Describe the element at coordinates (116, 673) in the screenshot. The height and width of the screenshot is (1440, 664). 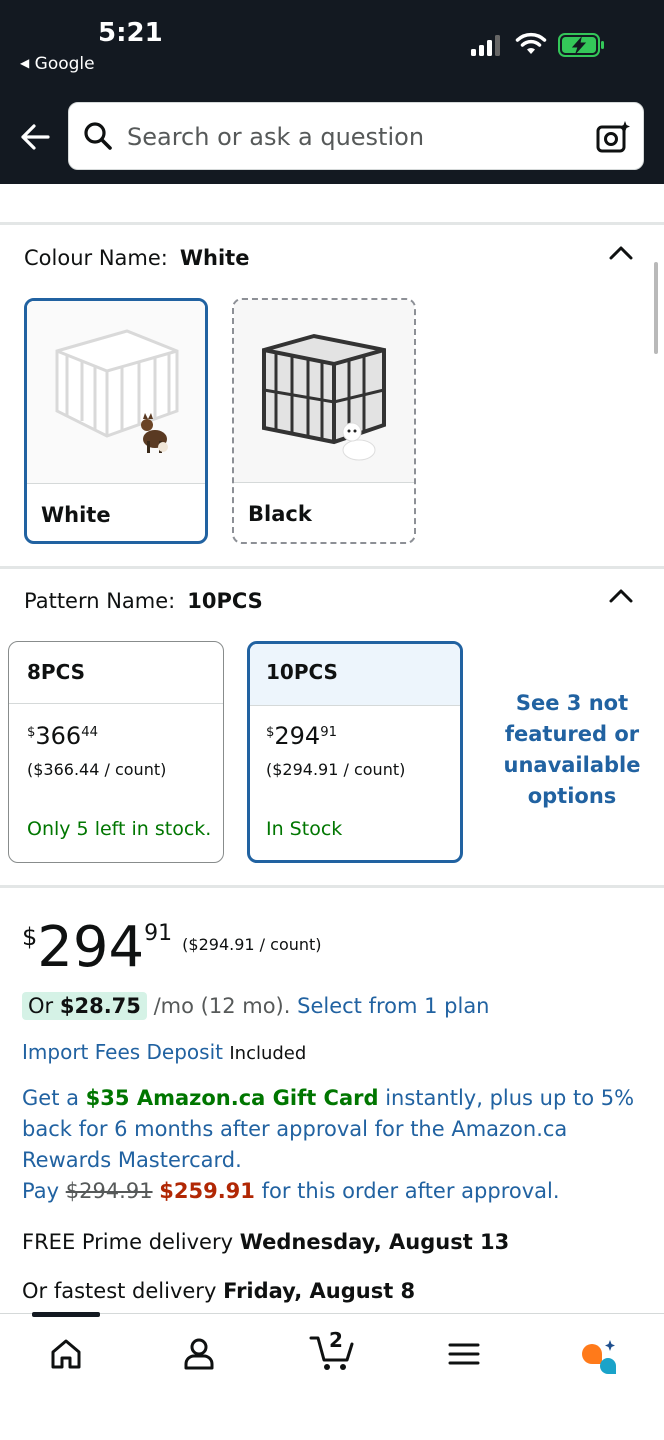
I see `pattern-option-header: 8PCS` at that location.